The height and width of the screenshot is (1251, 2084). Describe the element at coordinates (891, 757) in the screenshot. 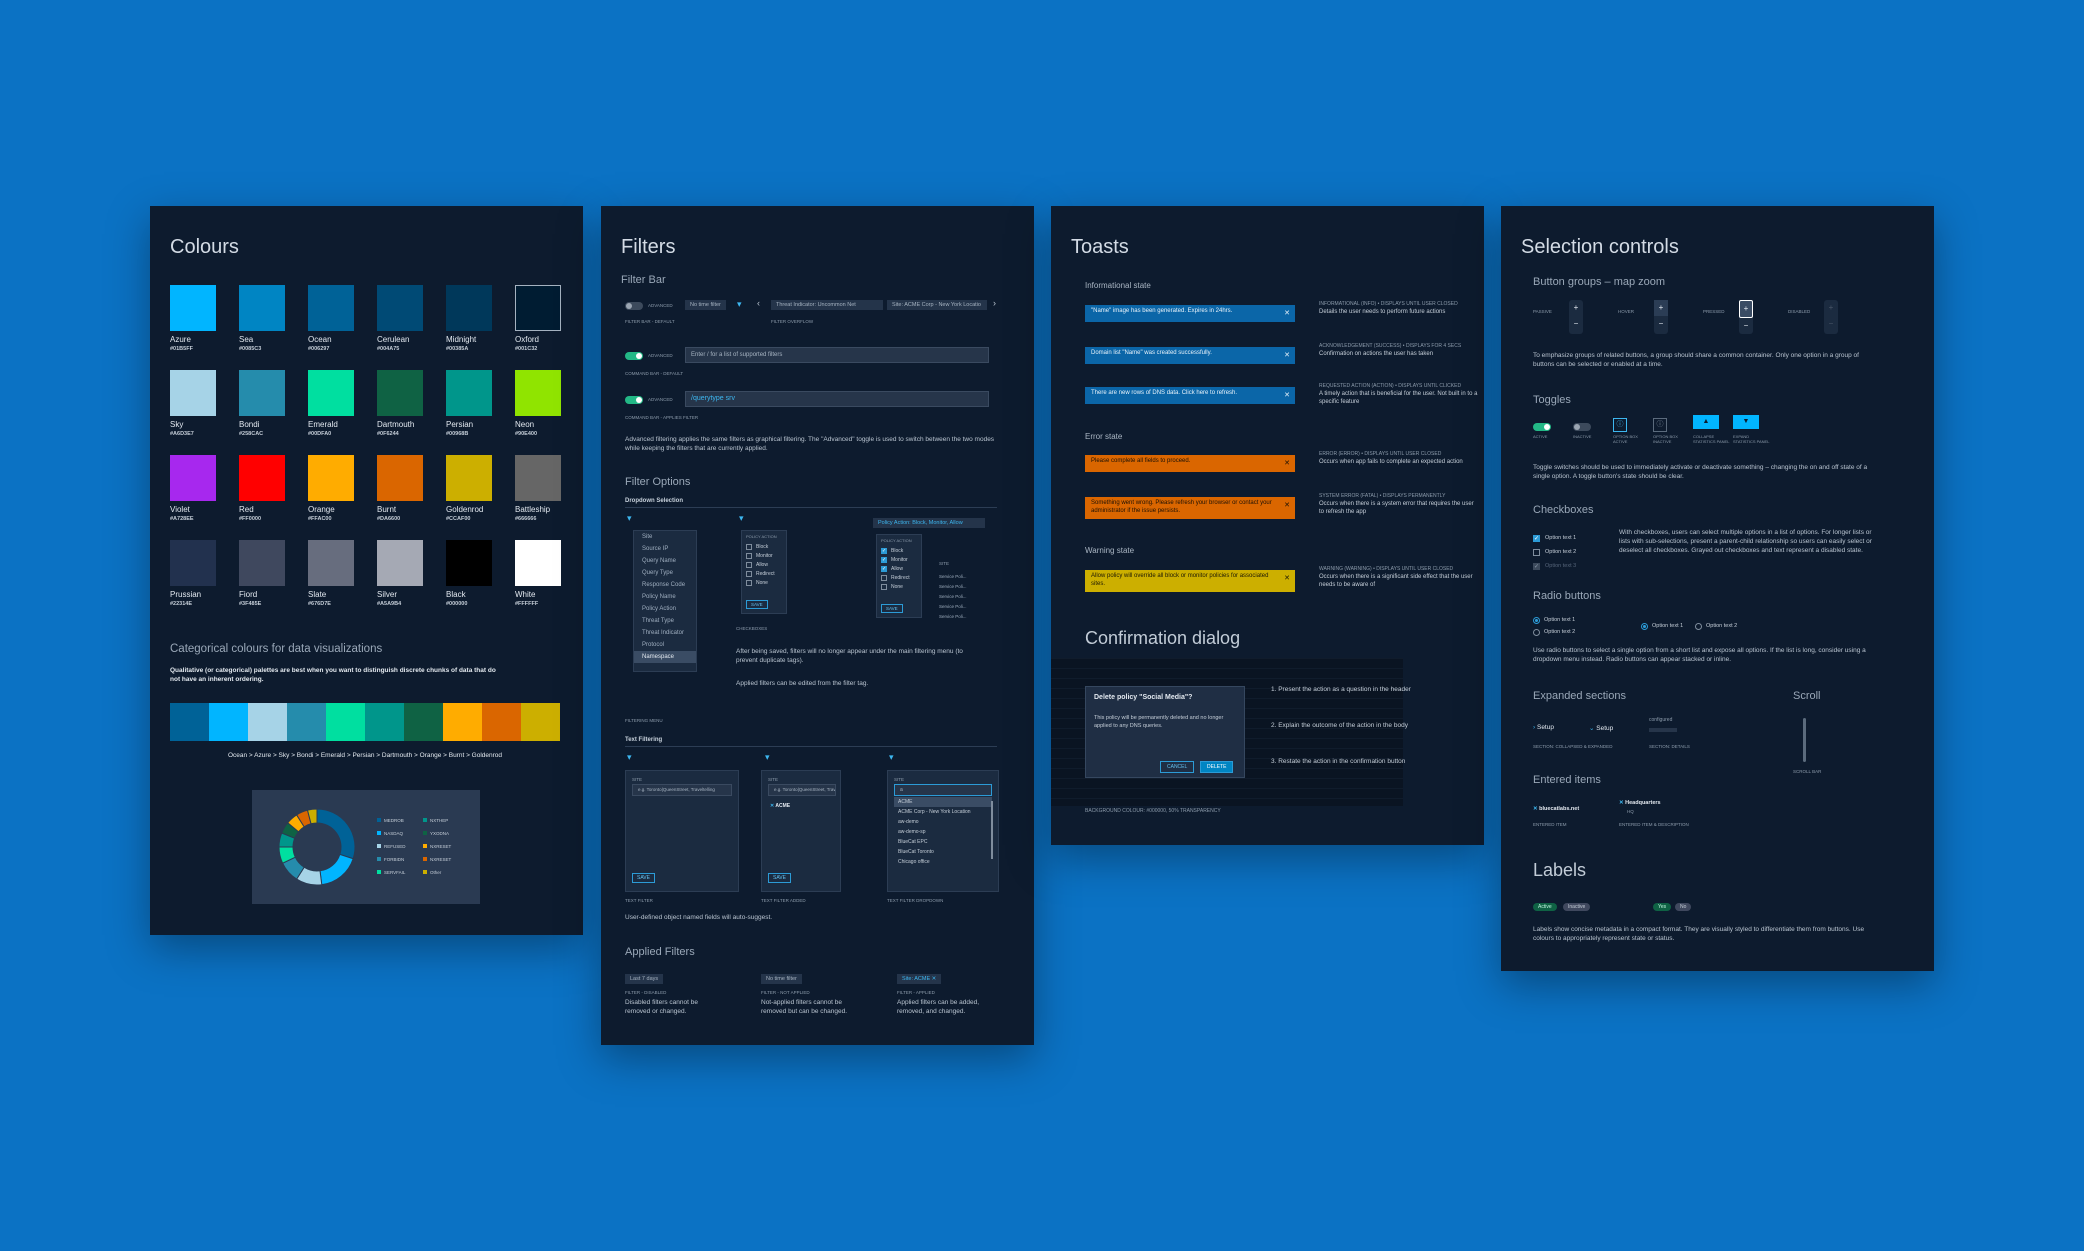

I see `funnel-icon-5: ▾` at that location.